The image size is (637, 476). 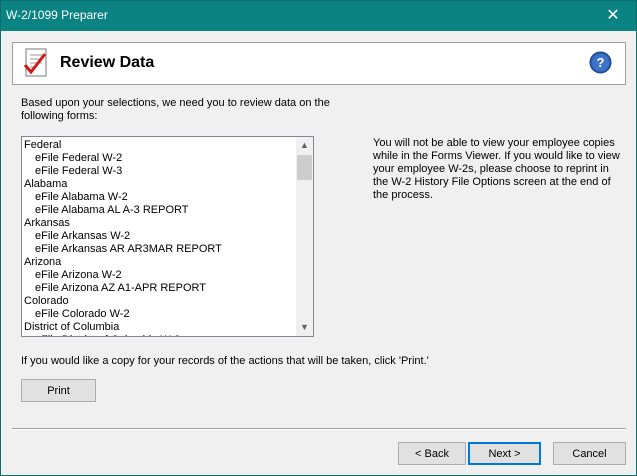 I want to click on list-item-form: eFile Arizona W-2, so click(x=159, y=275).